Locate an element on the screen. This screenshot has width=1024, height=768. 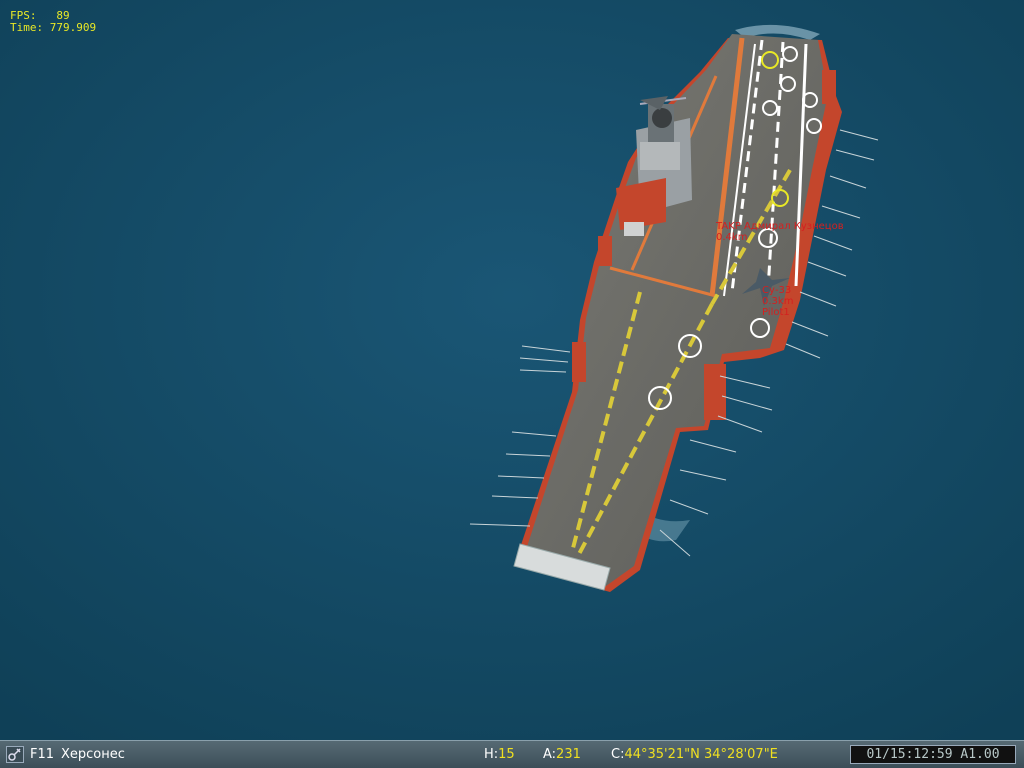
altitude-value: 231 is located at coordinates (568, 754).